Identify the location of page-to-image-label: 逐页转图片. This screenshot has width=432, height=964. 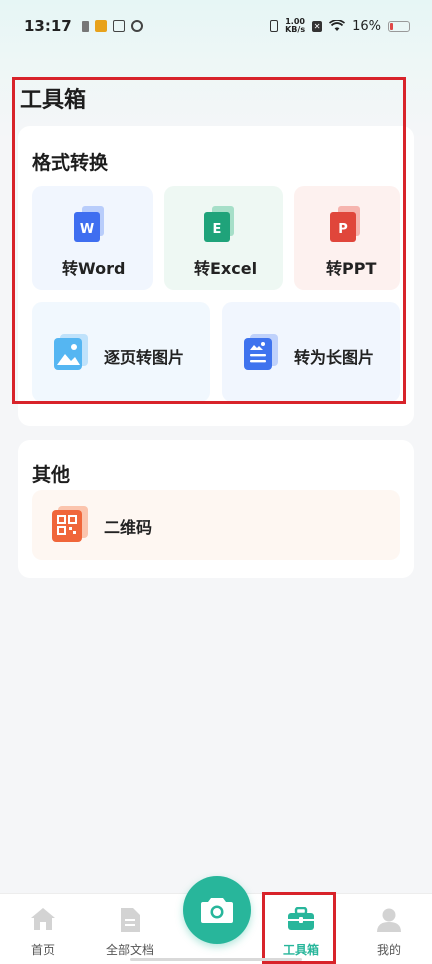
(144, 357).